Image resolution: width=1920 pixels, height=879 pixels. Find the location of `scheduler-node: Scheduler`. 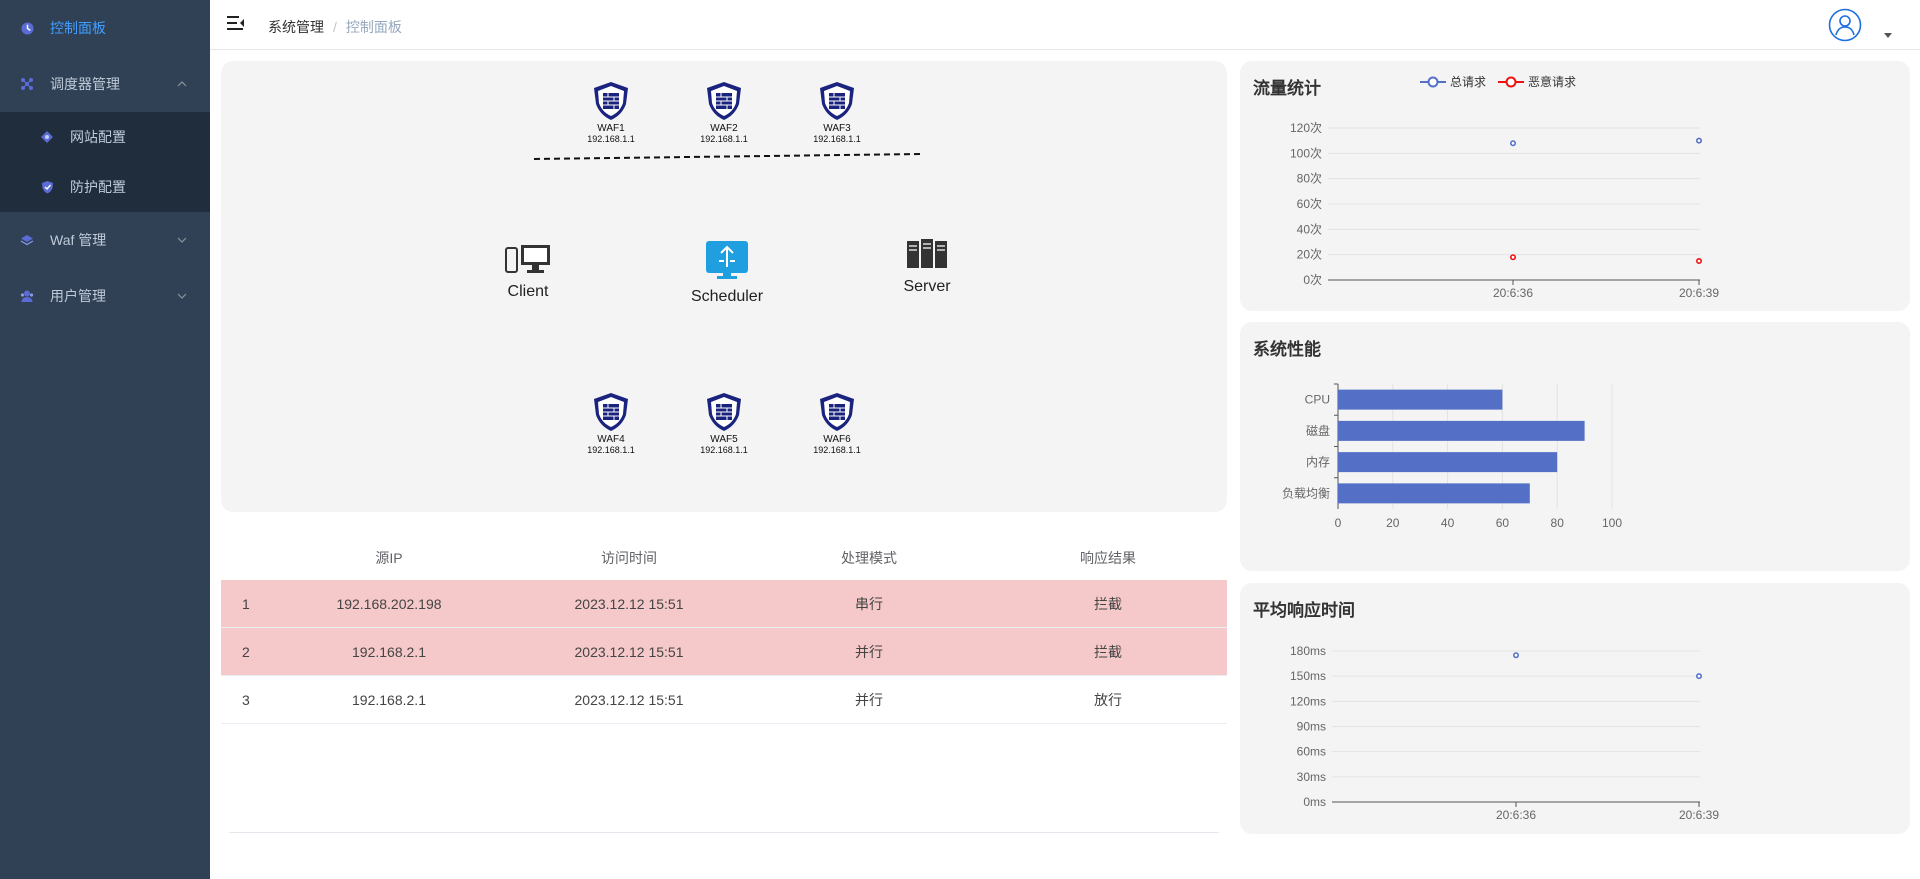

scheduler-node: Scheduler is located at coordinates (727, 273).